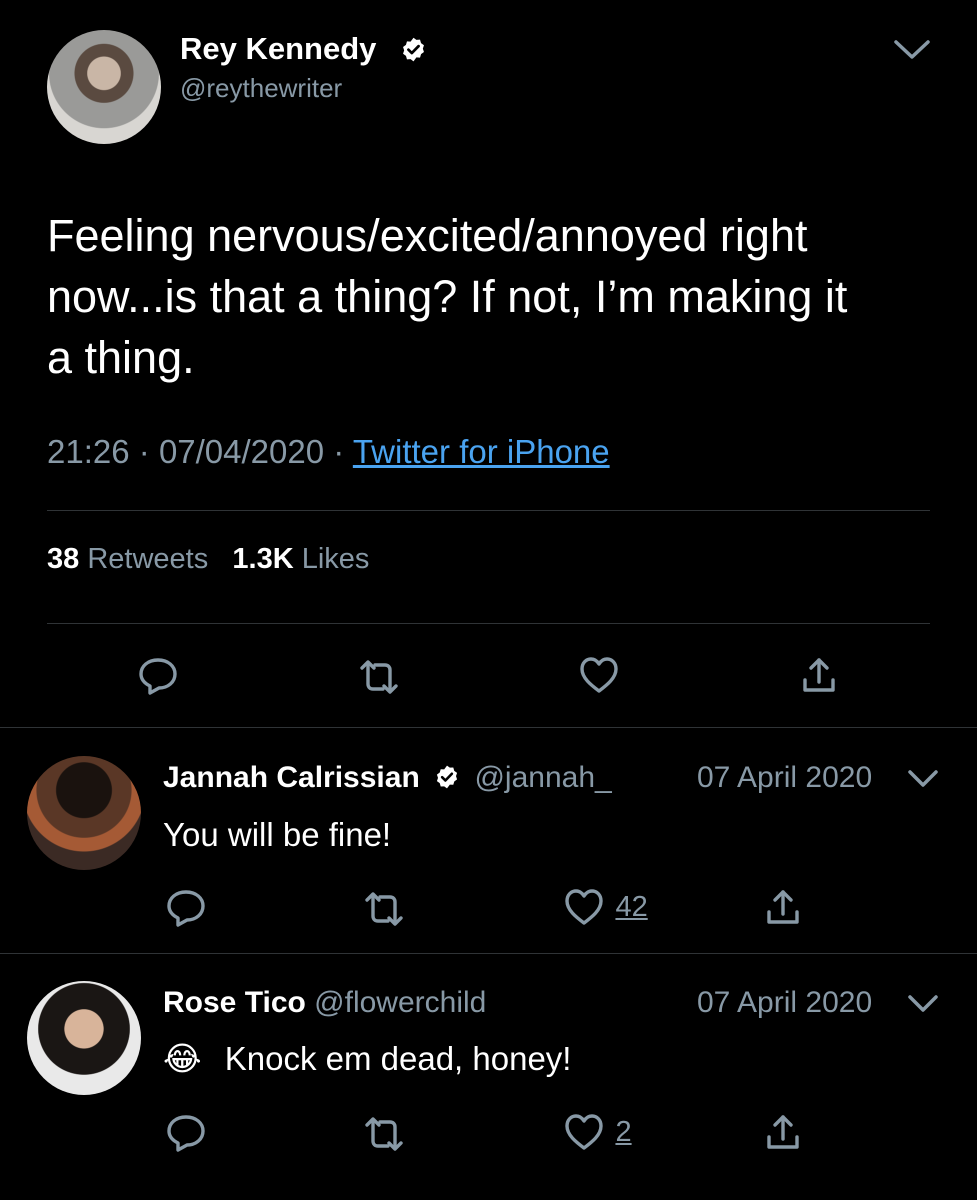 The height and width of the screenshot is (1200, 977). What do you see at coordinates (623, 1132) in the screenshot?
I see `like-count: 2` at bounding box center [623, 1132].